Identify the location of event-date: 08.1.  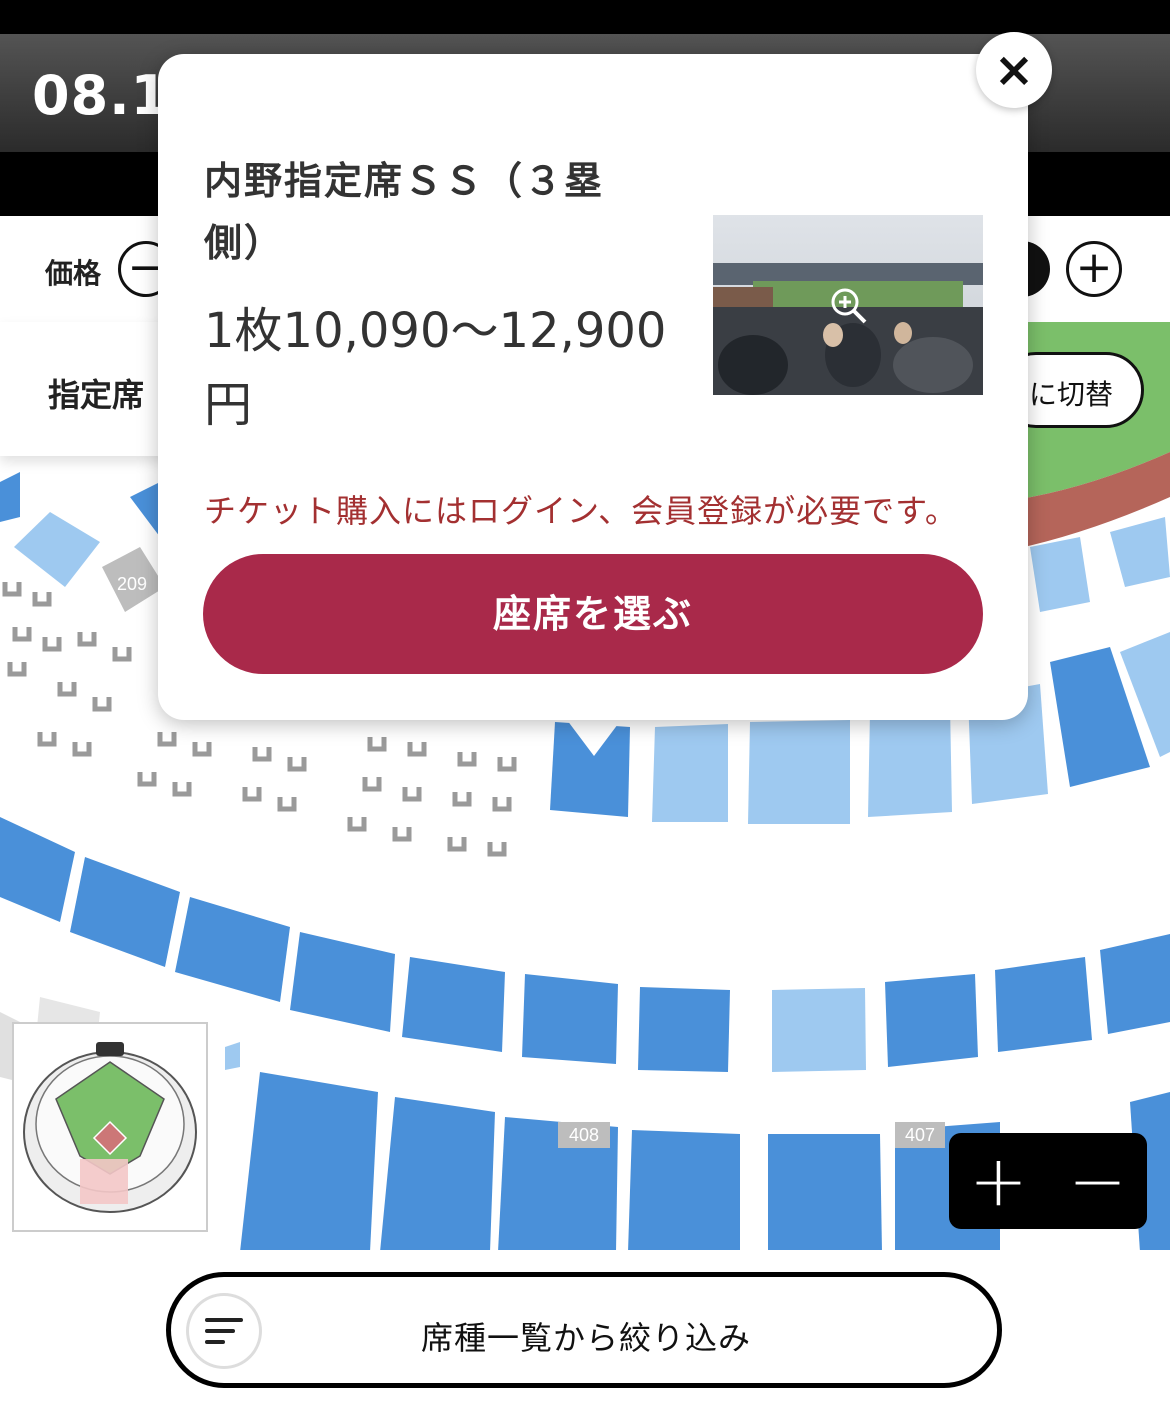
(101, 95).